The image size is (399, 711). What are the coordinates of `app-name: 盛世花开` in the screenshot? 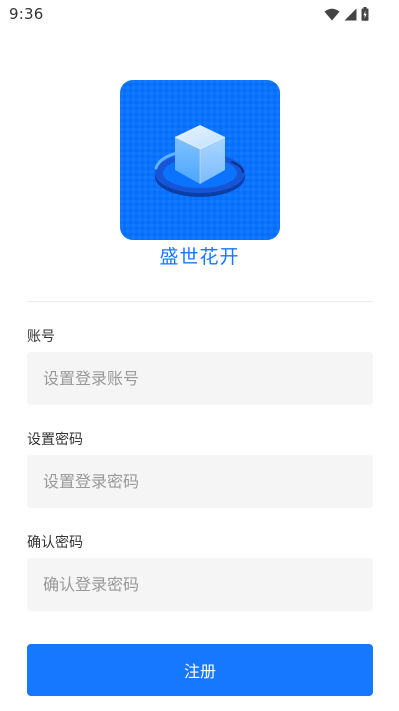 It's located at (199, 257).